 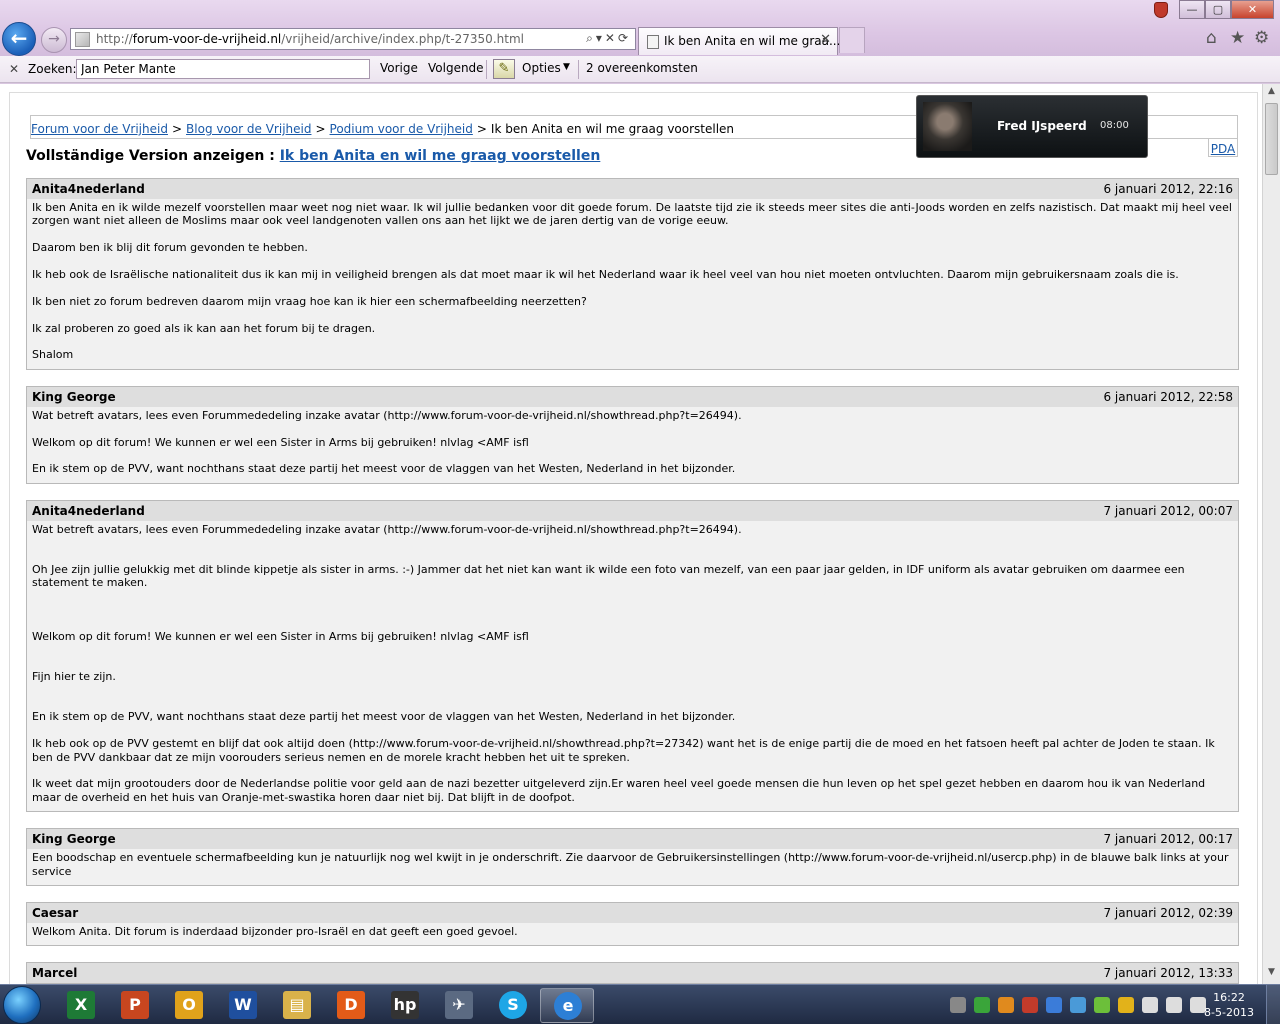 What do you see at coordinates (1271, 534) in the screenshot?
I see `vertical-scrollbar: ▲ ▼` at bounding box center [1271, 534].